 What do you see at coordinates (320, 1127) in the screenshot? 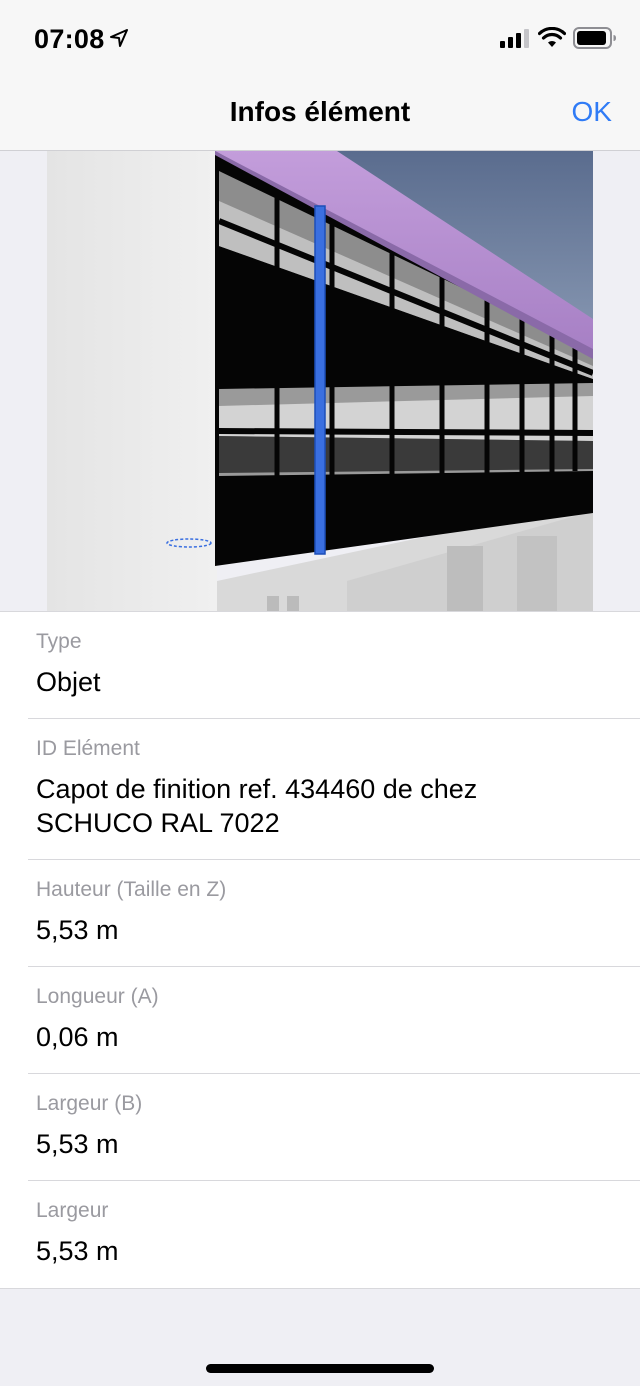
I see `property-row-width-b: Largeur (B) 5,53 m` at bounding box center [320, 1127].